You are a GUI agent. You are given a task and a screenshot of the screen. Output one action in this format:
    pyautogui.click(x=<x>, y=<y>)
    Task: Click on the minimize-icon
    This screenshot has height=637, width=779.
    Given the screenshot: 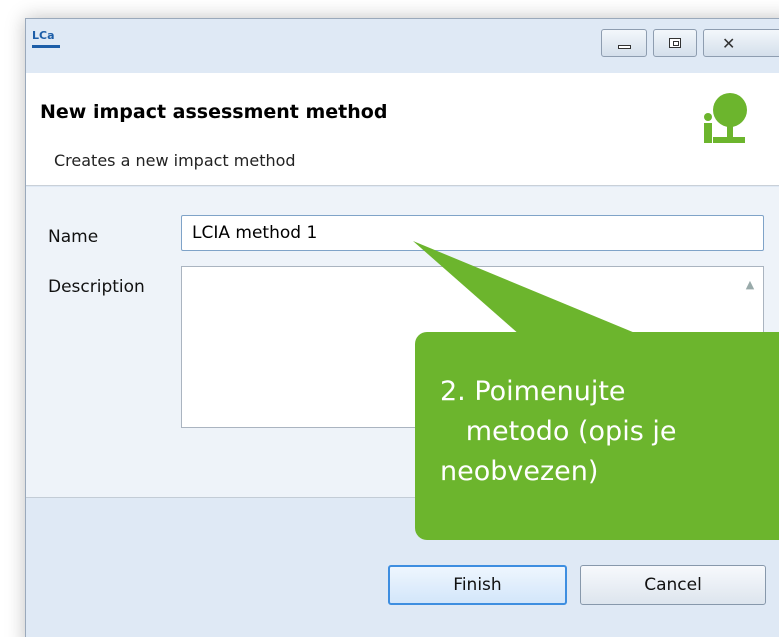 What is the action you would take?
    pyautogui.click(x=624, y=46)
    